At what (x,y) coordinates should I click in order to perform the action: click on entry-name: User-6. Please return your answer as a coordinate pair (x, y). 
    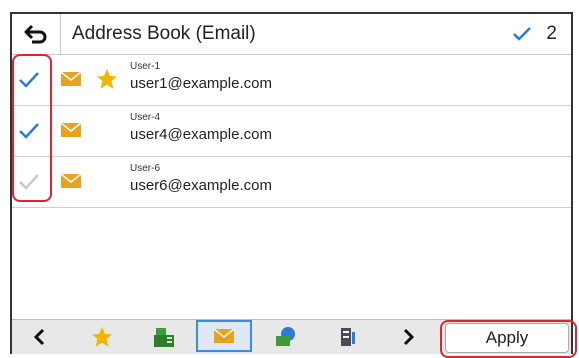
    Looking at the image, I should click on (145, 168).